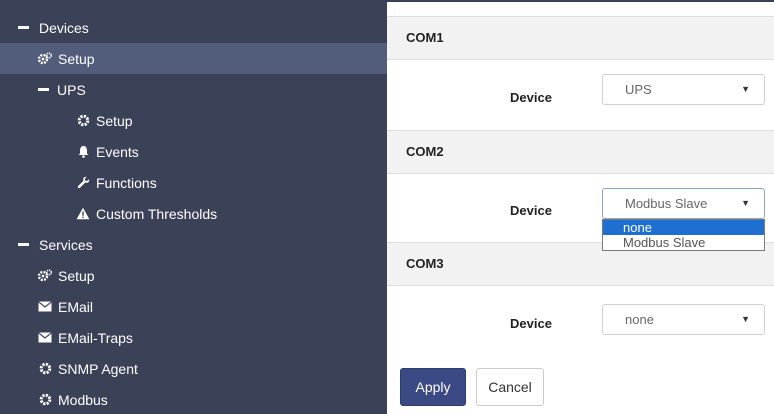  Describe the element at coordinates (83, 399) in the screenshot. I see `sidebar-item-label: Modbus` at that location.